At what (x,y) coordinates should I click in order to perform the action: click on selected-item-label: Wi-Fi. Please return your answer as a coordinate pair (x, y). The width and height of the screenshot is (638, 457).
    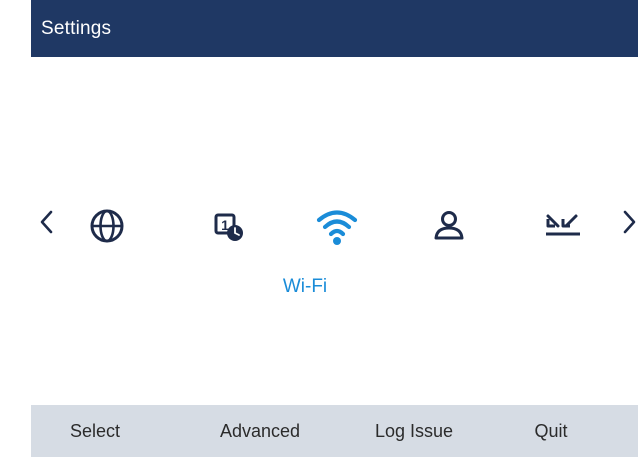
    Looking at the image, I should click on (305, 286).